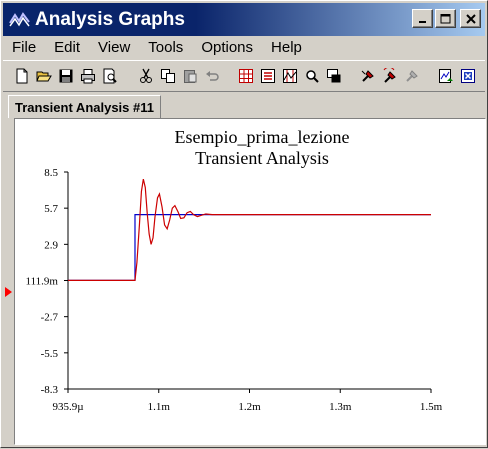  Describe the element at coordinates (50, 390) in the screenshot. I see `y-tick-label: -8.3` at that location.